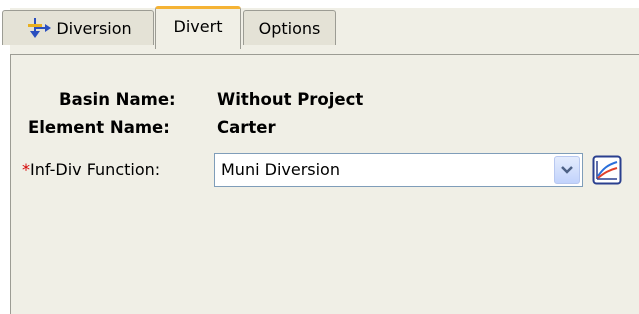 This screenshot has height=314, width=639. What do you see at coordinates (26, 169) in the screenshot?
I see `required-marker: *` at bounding box center [26, 169].